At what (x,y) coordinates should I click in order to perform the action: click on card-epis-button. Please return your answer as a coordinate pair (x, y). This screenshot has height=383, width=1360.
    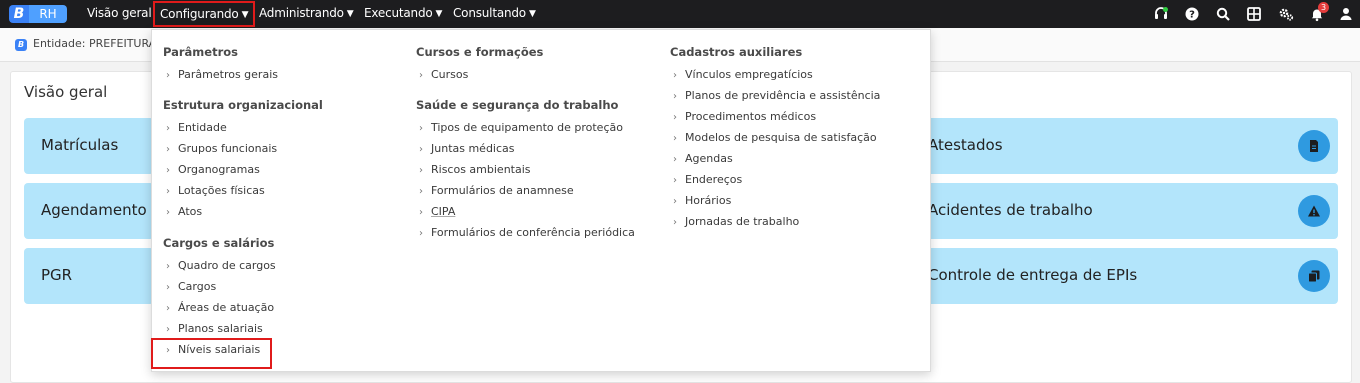
    Looking at the image, I should click on (1314, 276).